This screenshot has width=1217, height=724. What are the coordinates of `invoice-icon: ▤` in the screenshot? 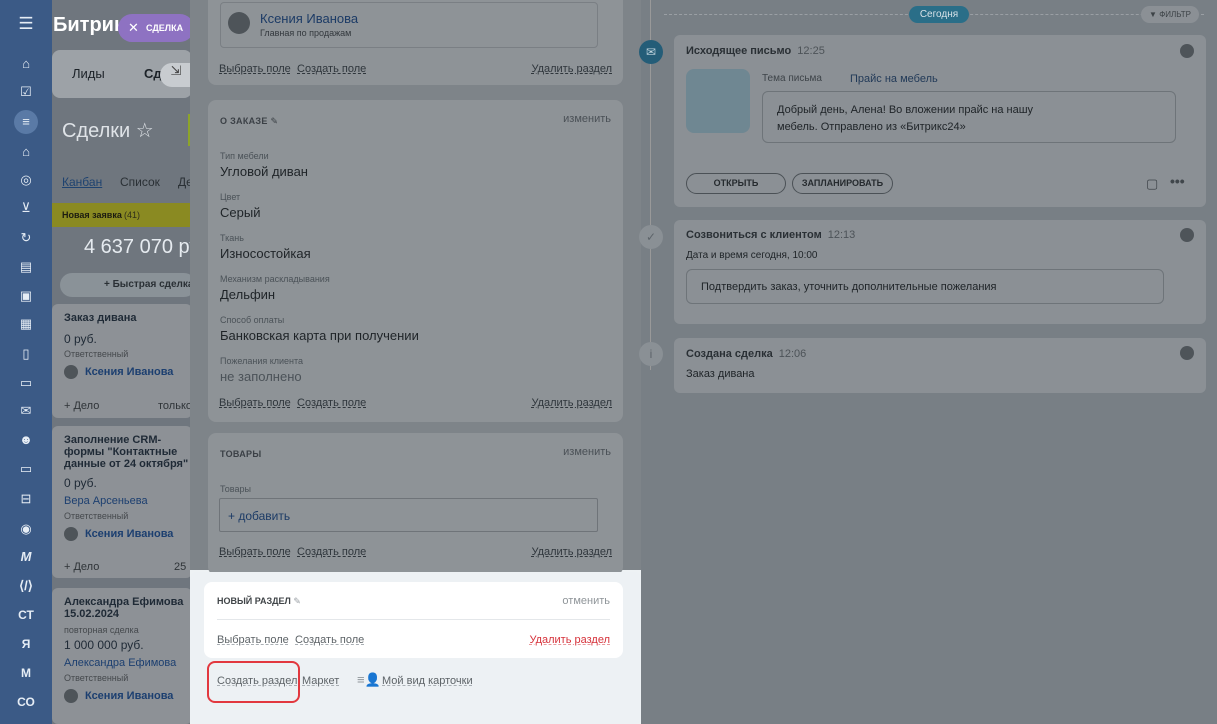 It's located at (26, 267).